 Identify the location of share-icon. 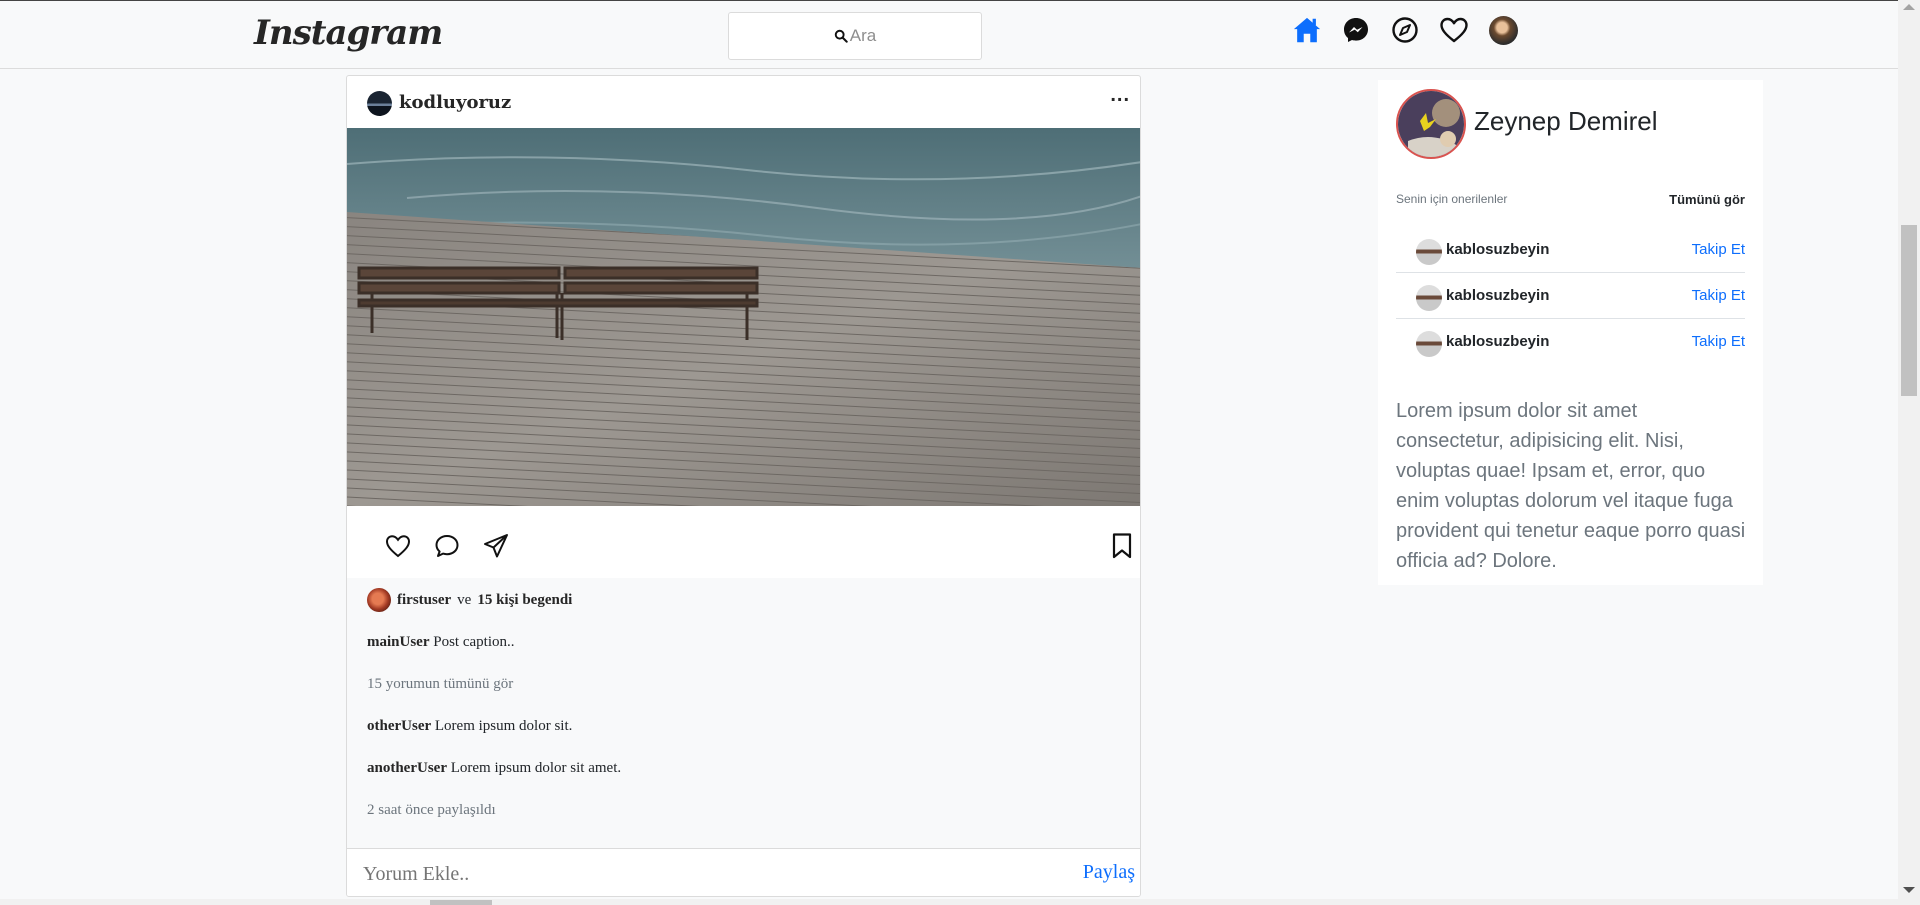
(496, 546).